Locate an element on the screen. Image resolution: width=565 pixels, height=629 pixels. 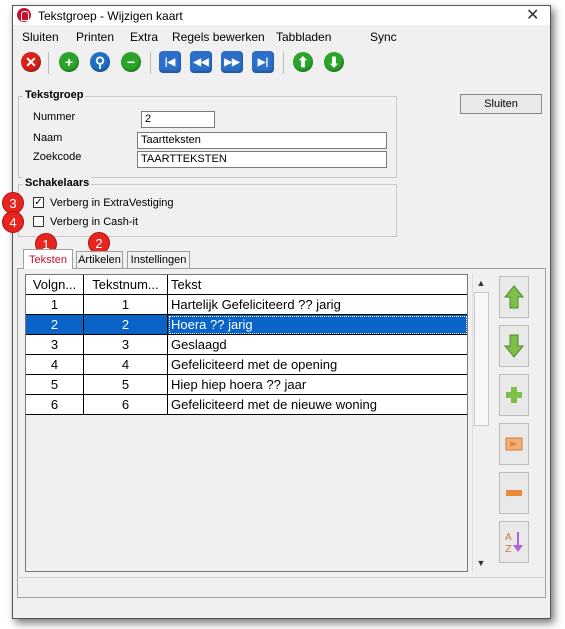
search-button: ⚲ is located at coordinates (100, 62).